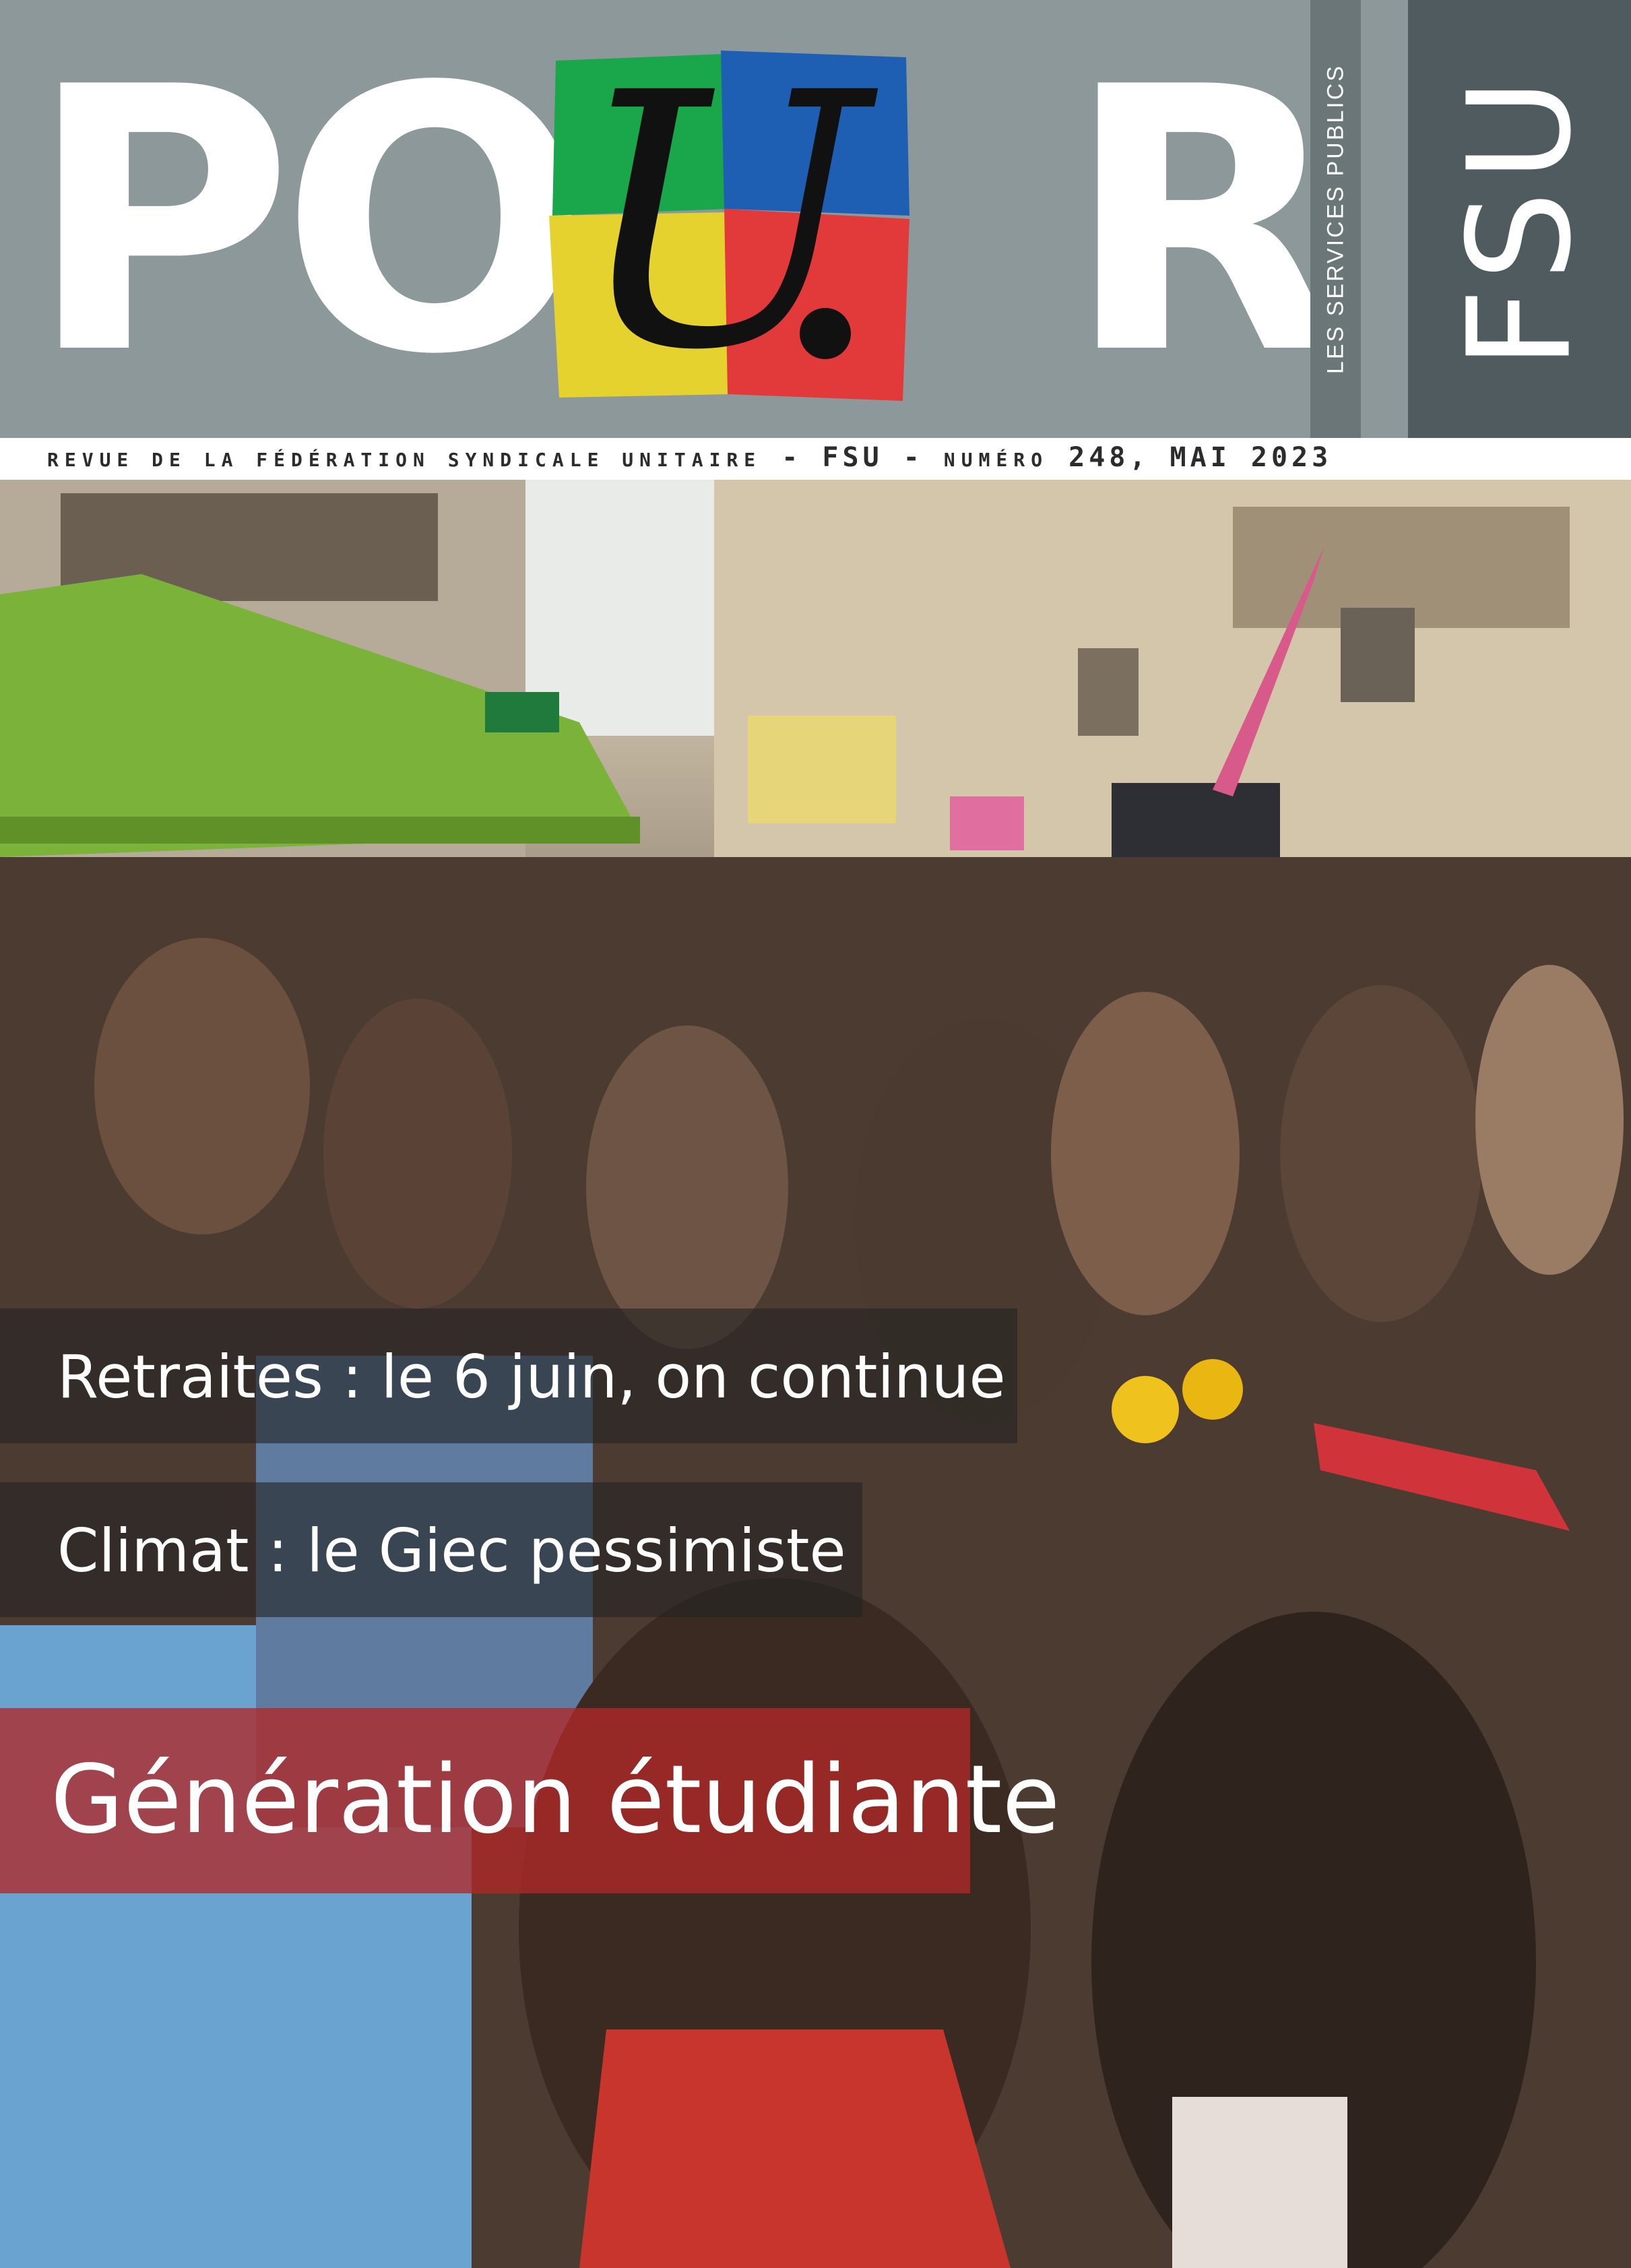 The height and width of the screenshot is (2268, 1631). What do you see at coordinates (996, 460) in the screenshot?
I see `issue-label: NUMÉRO` at bounding box center [996, 460].